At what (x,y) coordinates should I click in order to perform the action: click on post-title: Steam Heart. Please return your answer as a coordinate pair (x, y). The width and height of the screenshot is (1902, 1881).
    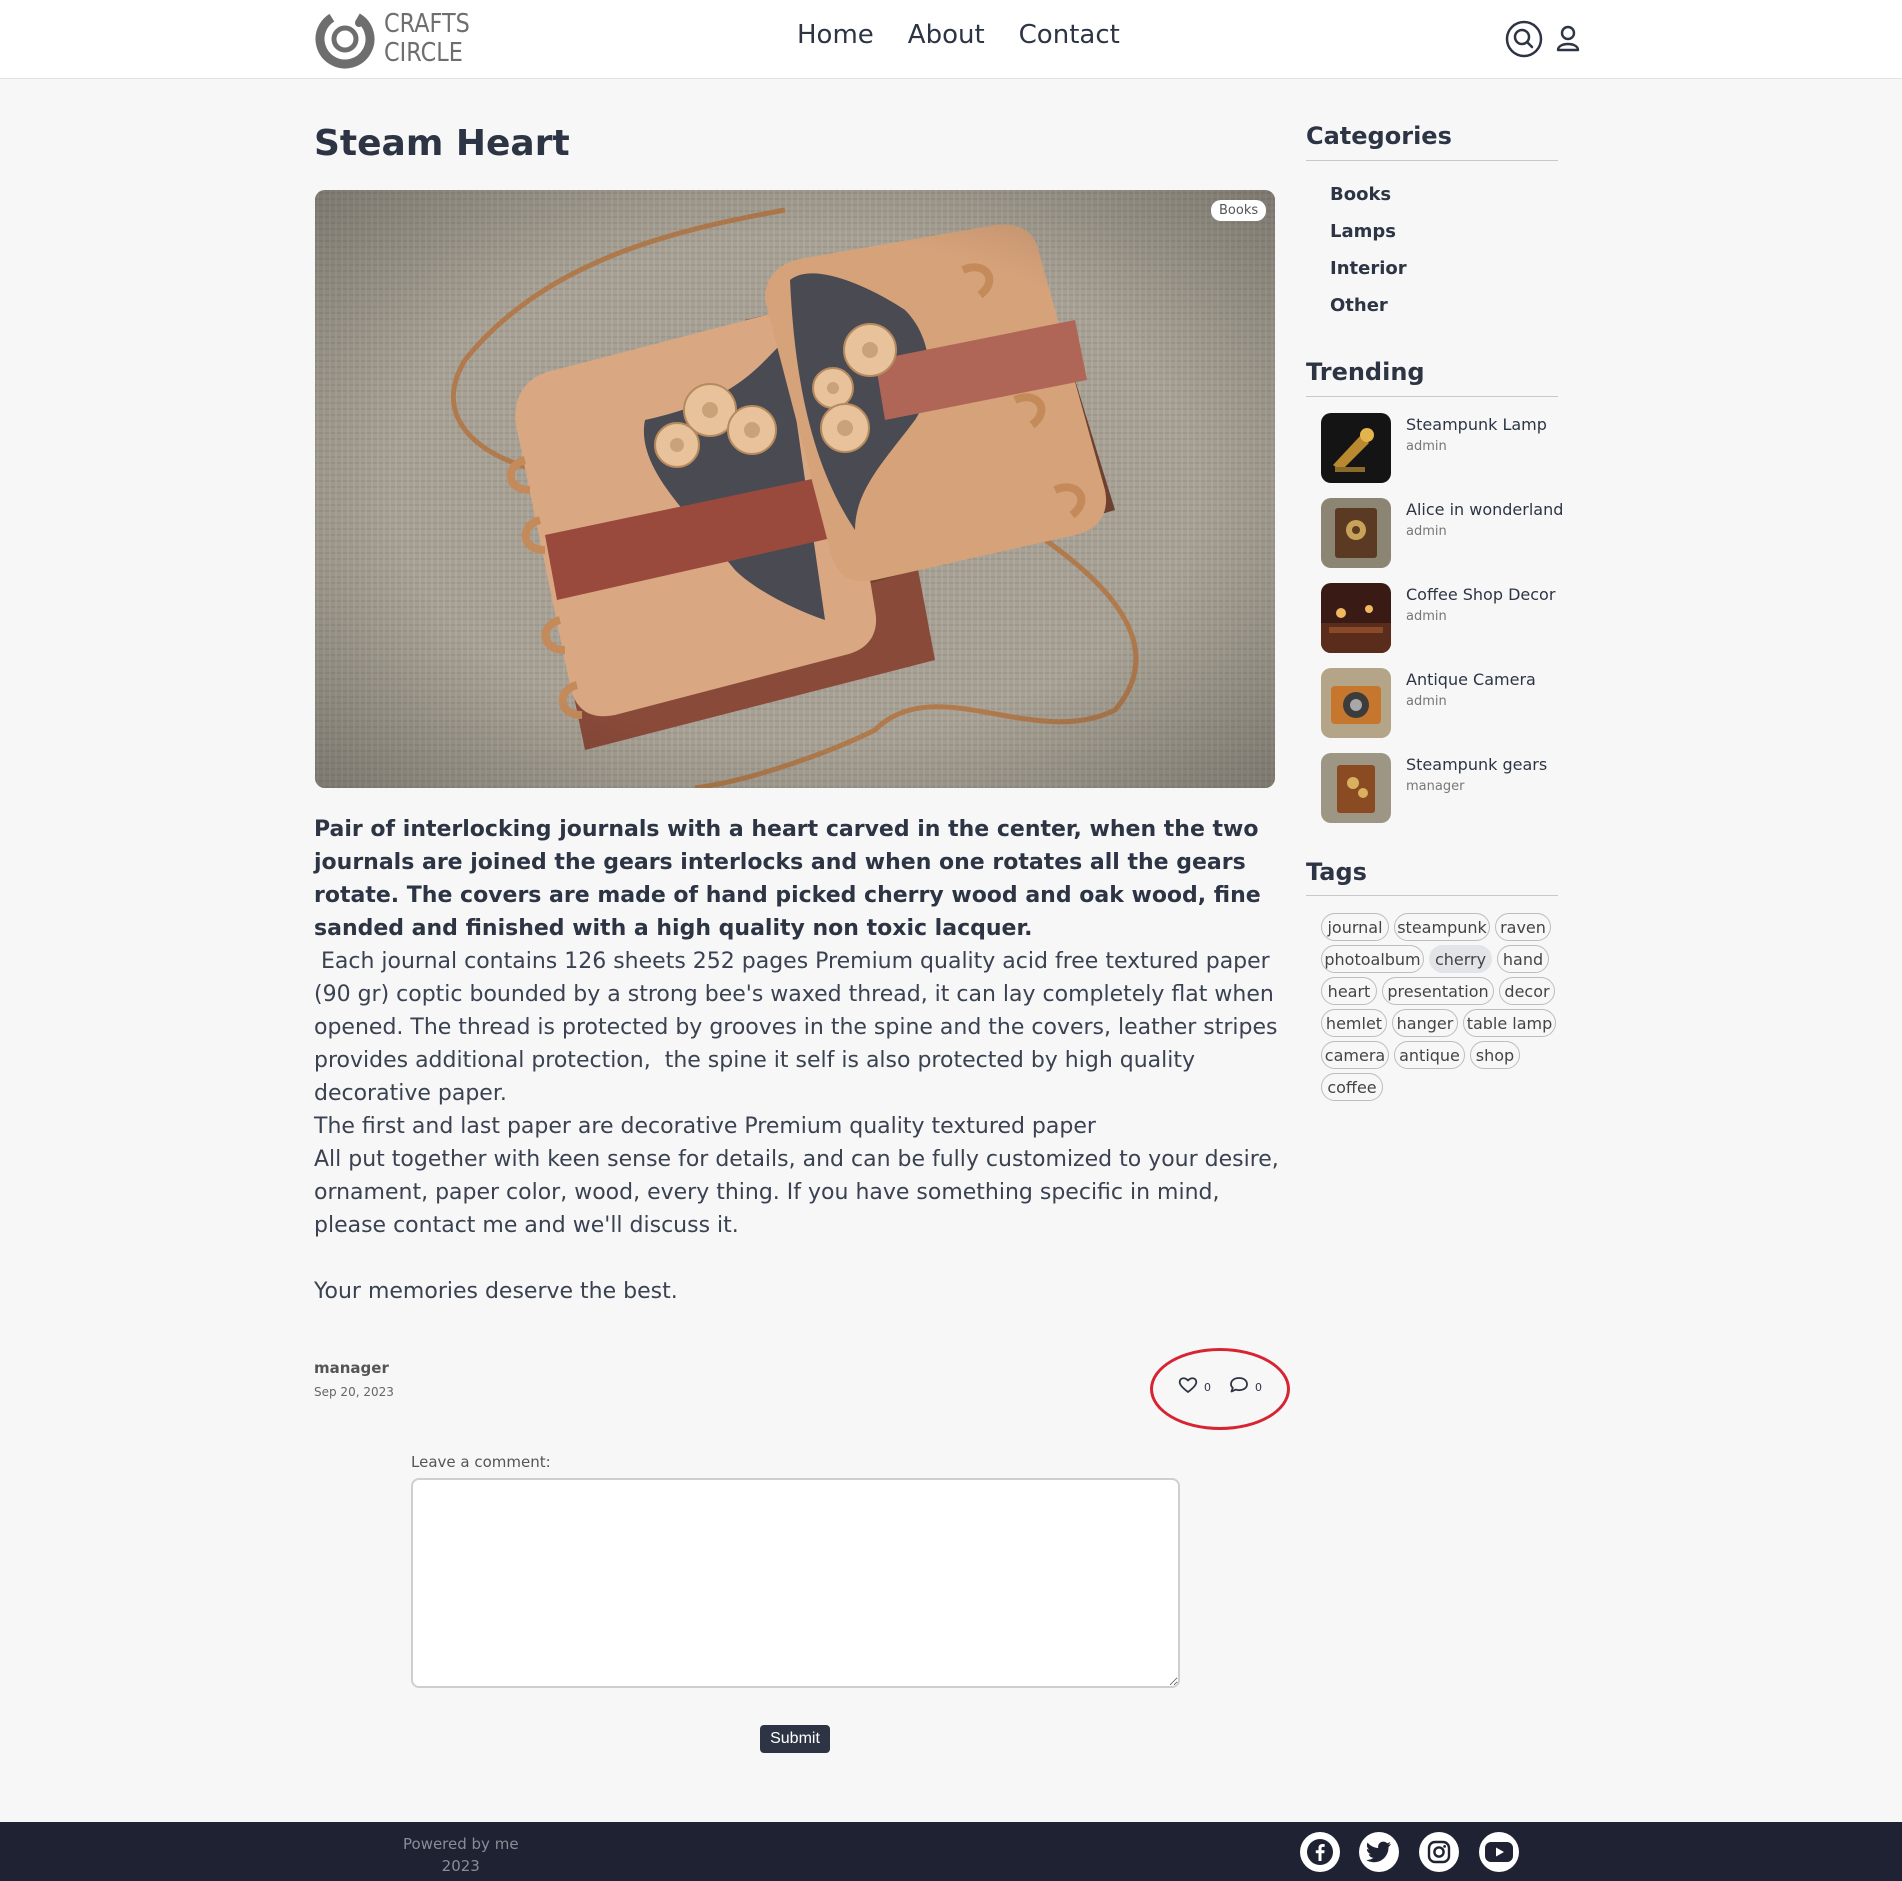
    Looking at the image, I should click on (442, 143).